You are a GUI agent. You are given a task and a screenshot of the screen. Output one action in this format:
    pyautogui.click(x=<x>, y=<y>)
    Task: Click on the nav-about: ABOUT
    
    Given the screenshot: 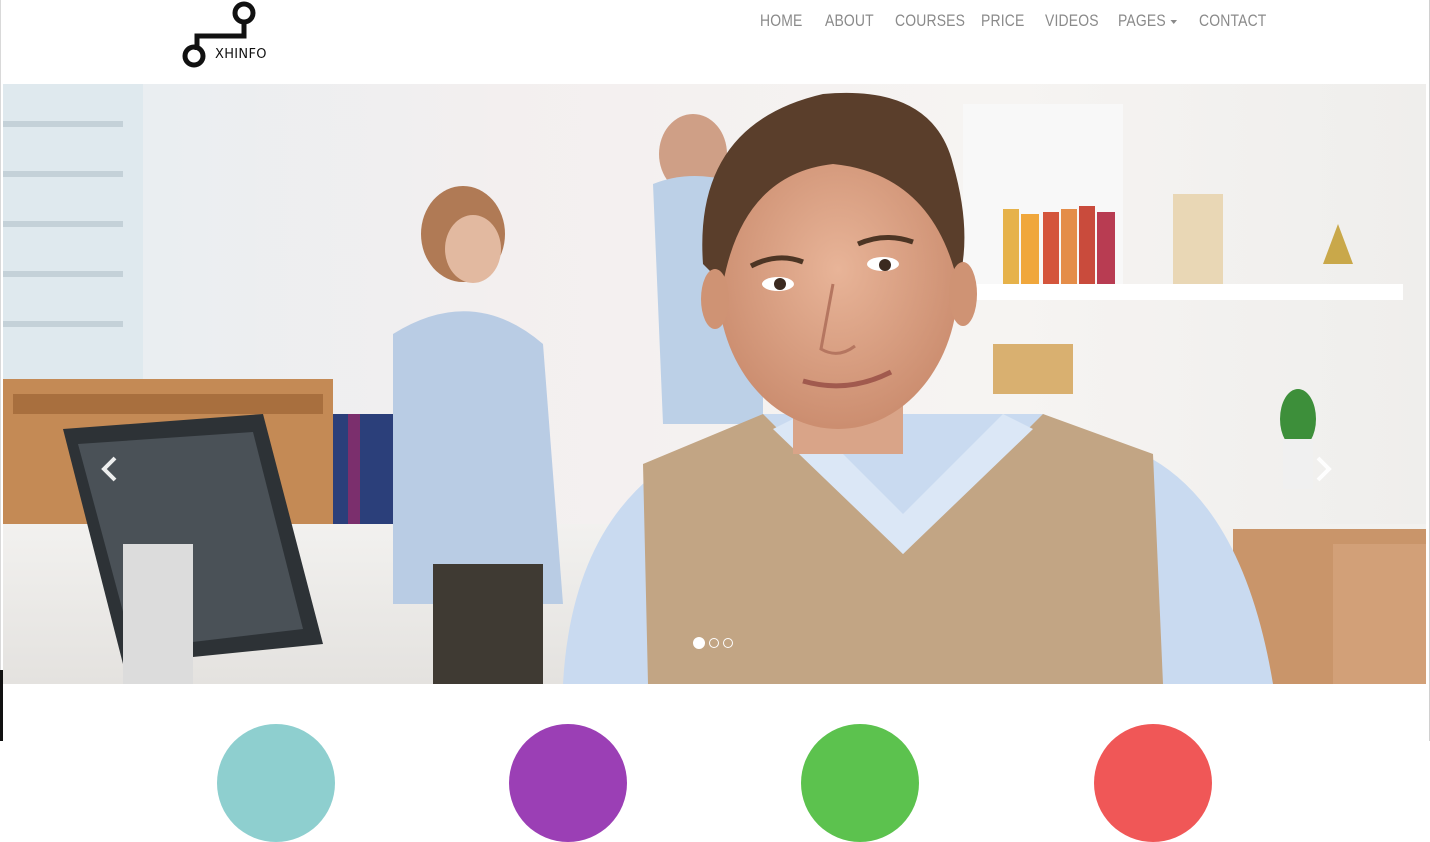 What is the action you would take?
    pyautogui.click(x=853, y=21)
    